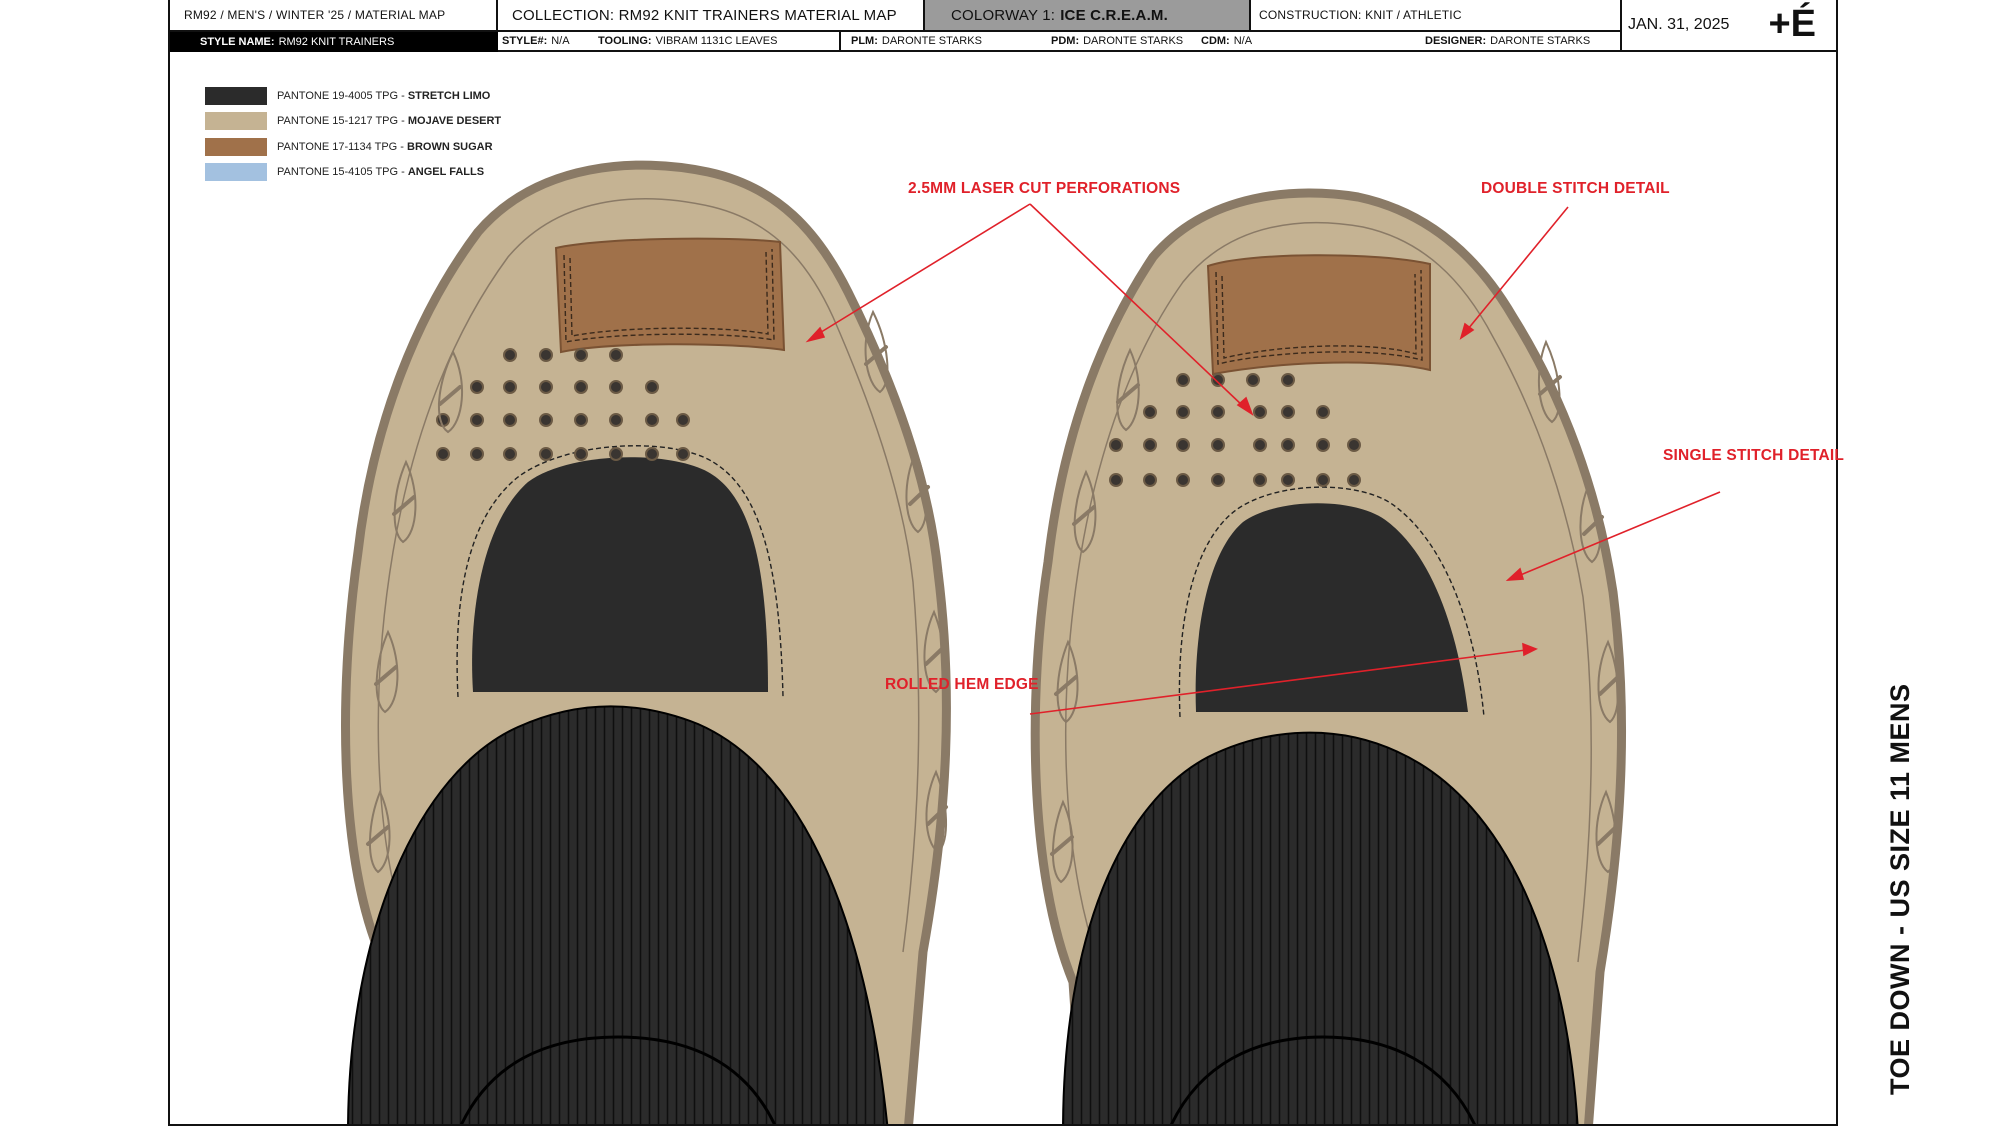  Describe the element at coordinates (1318, 315) in the screenshot. I see `right-heel-tab` at that location.